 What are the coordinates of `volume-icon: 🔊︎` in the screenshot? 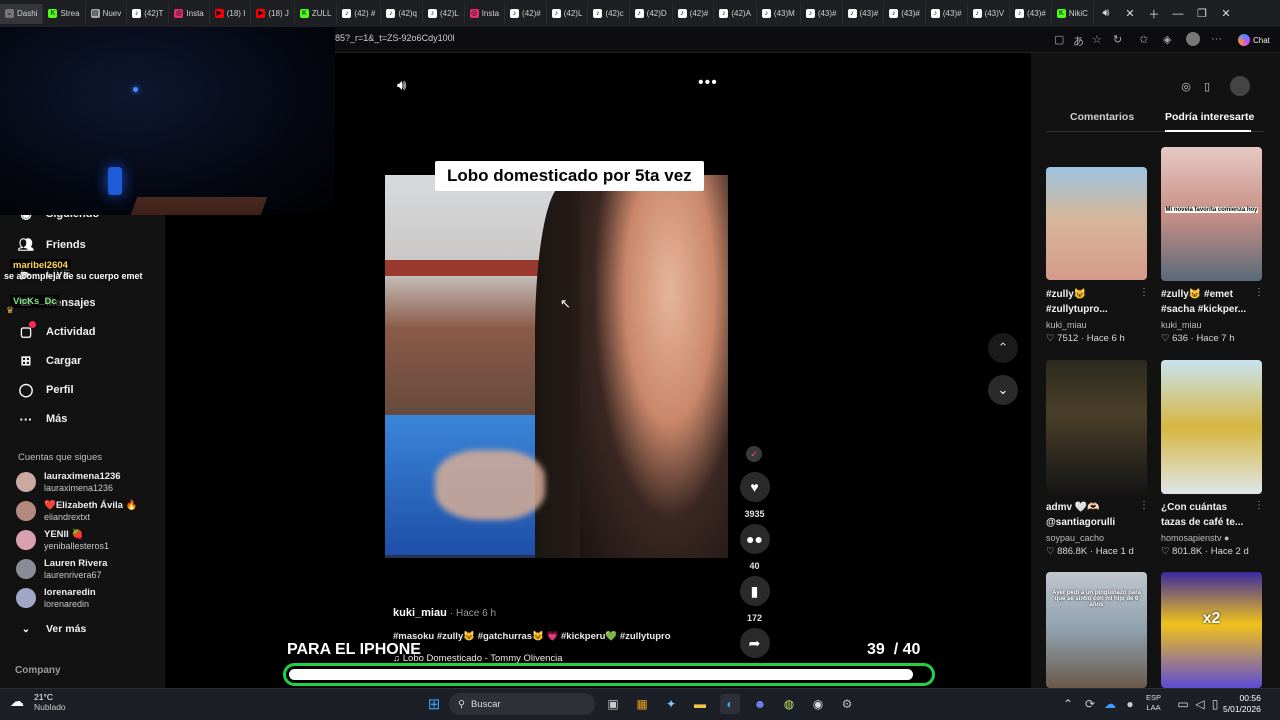 It's located at (401, 85).